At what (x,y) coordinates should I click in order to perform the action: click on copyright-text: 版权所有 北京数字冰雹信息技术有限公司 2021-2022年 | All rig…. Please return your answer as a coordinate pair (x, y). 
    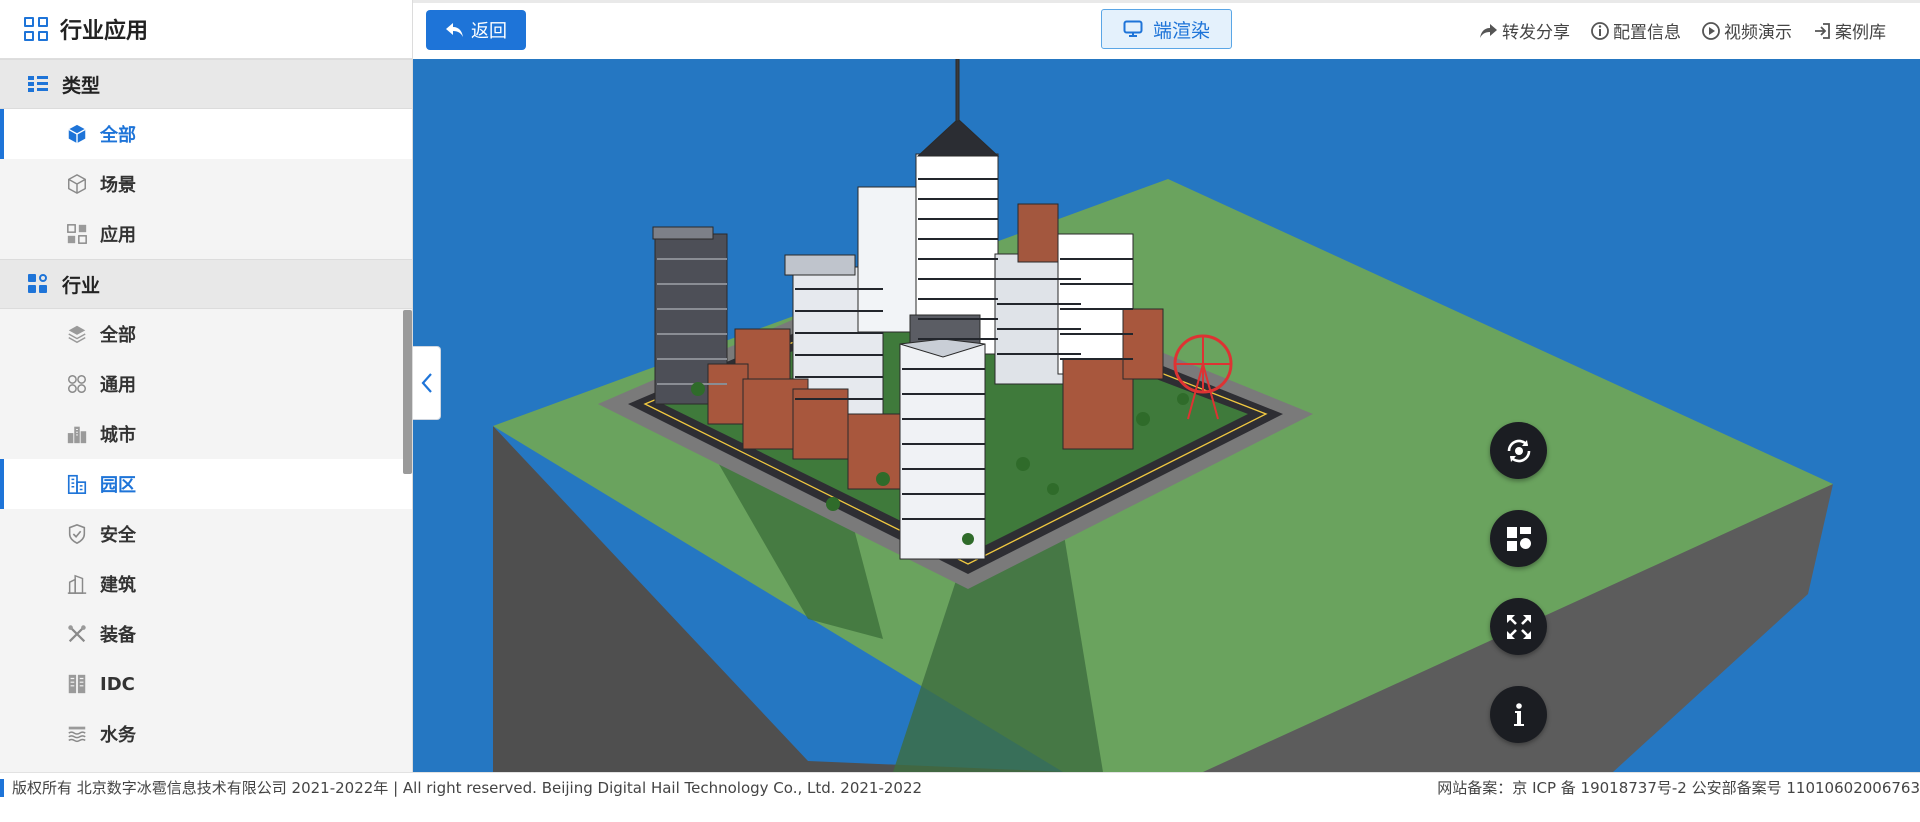
    Looking at the image, I should click on (461, 788).